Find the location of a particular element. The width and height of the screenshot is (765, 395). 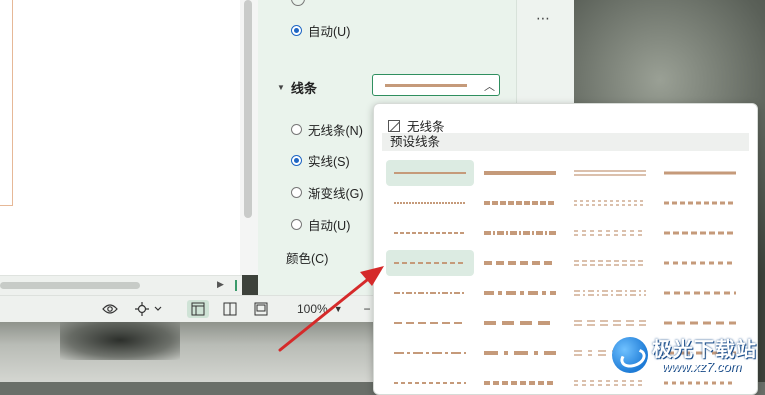

radio-no-line: 无线条(N) is located at coordinates (327, 129).